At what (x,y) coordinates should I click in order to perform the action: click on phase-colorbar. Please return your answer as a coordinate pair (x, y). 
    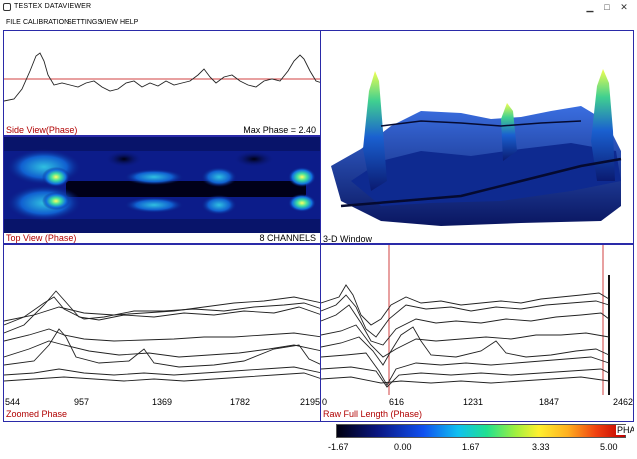
    Looking at the image, I should click on (481, 431).